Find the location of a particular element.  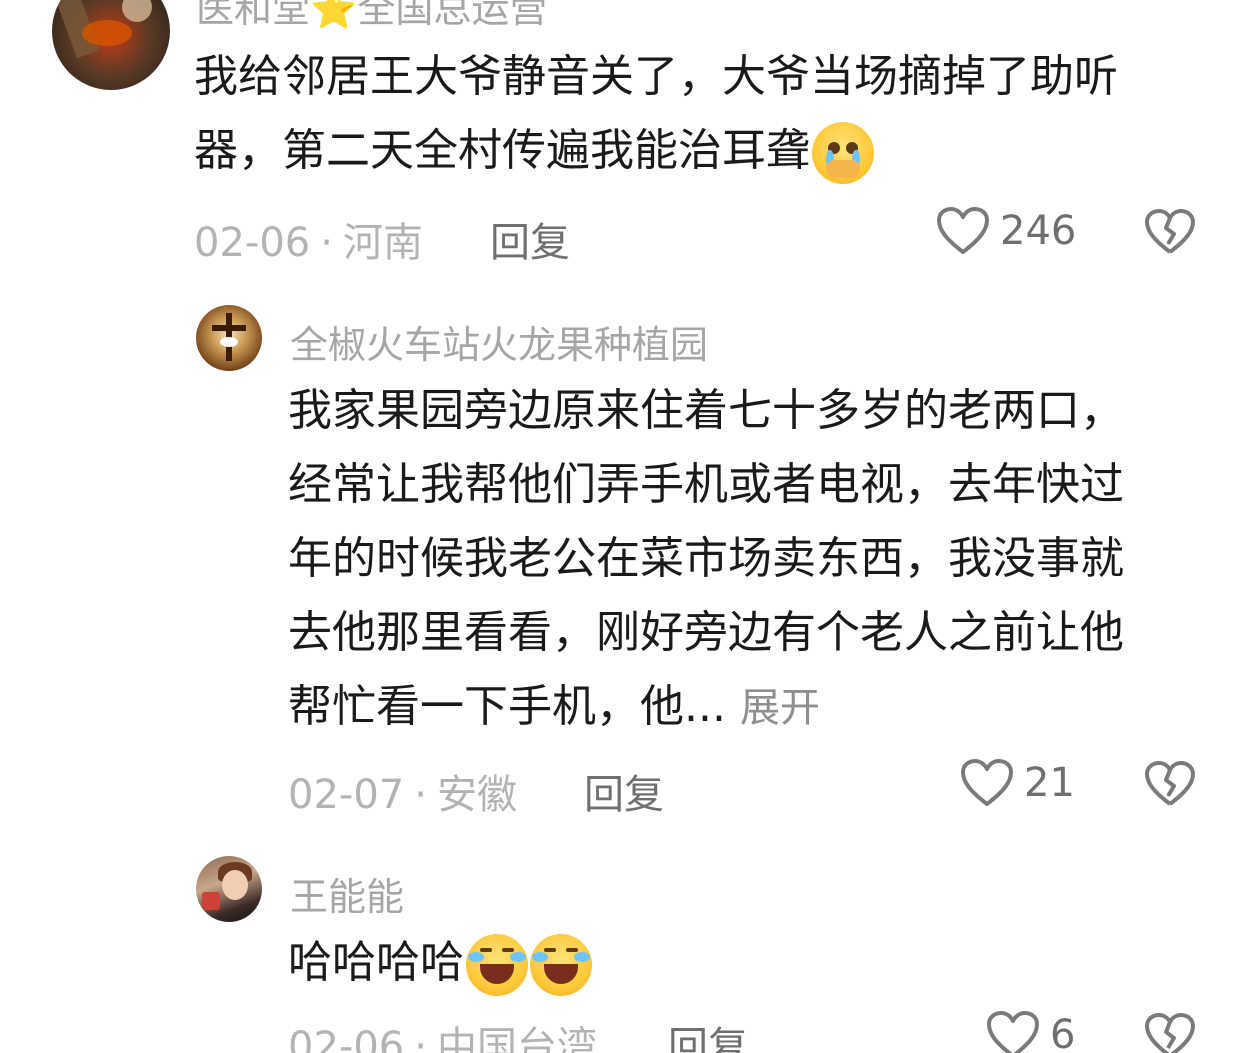

comment-location: 河南 is located at coordinates (382, 243).